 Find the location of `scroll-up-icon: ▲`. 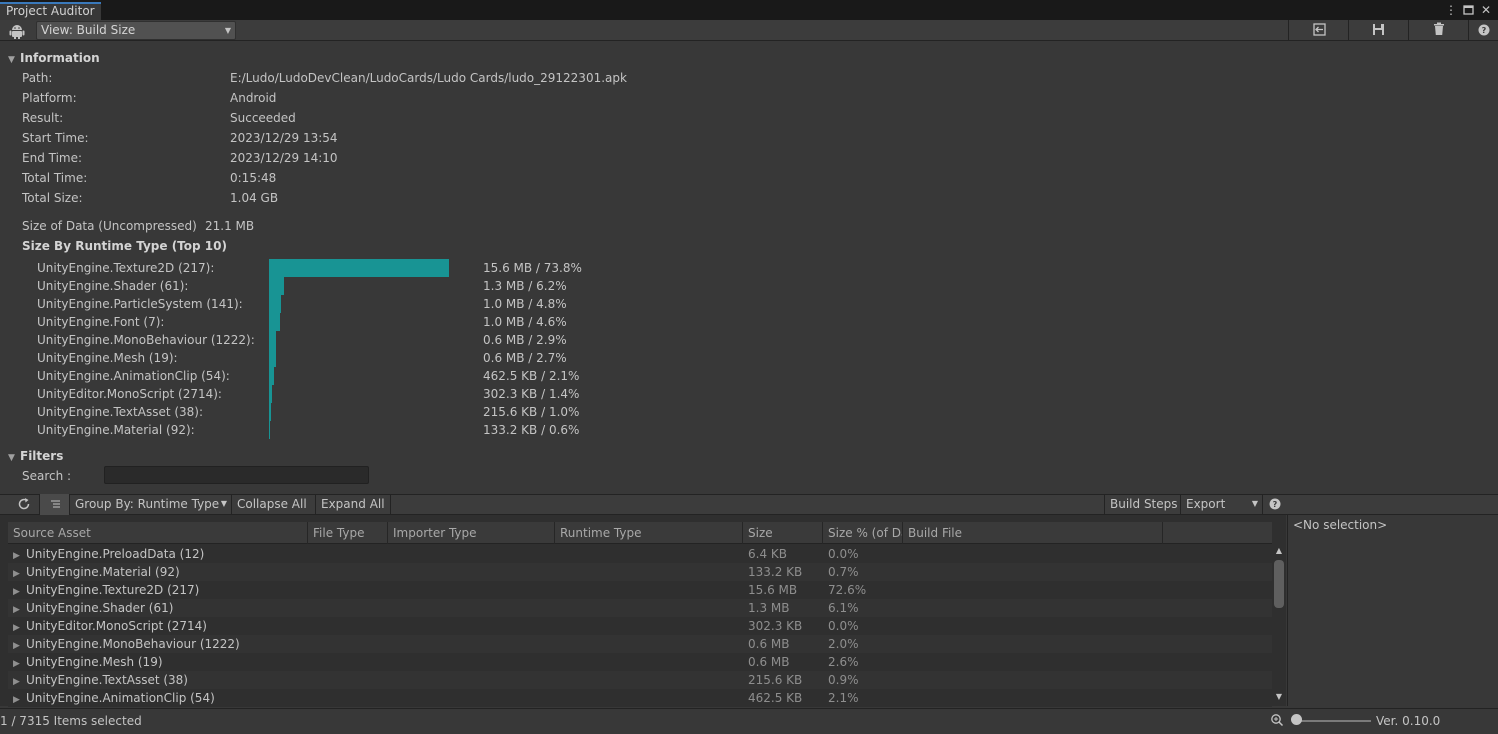

scroll-up-icon: ▲ is located at coordinates (1279, 550).